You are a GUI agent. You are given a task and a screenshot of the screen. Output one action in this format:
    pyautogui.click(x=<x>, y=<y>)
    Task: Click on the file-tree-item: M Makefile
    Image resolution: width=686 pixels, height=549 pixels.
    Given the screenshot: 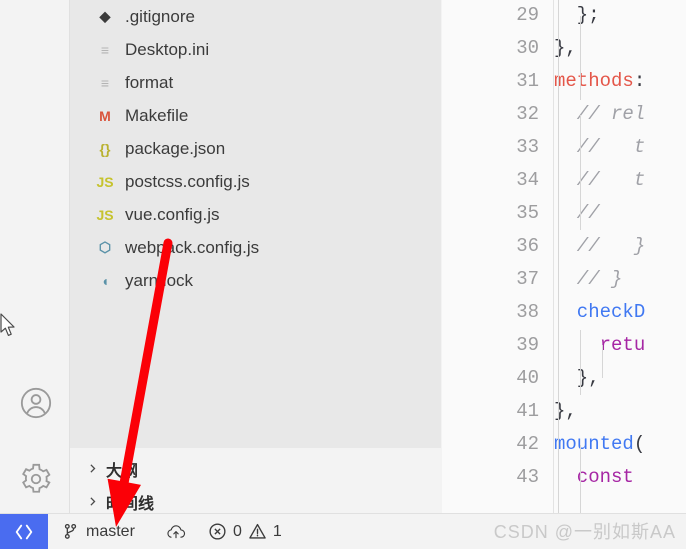 What is the action you would take?
    pyautogui.click(x=255, y=115)
    